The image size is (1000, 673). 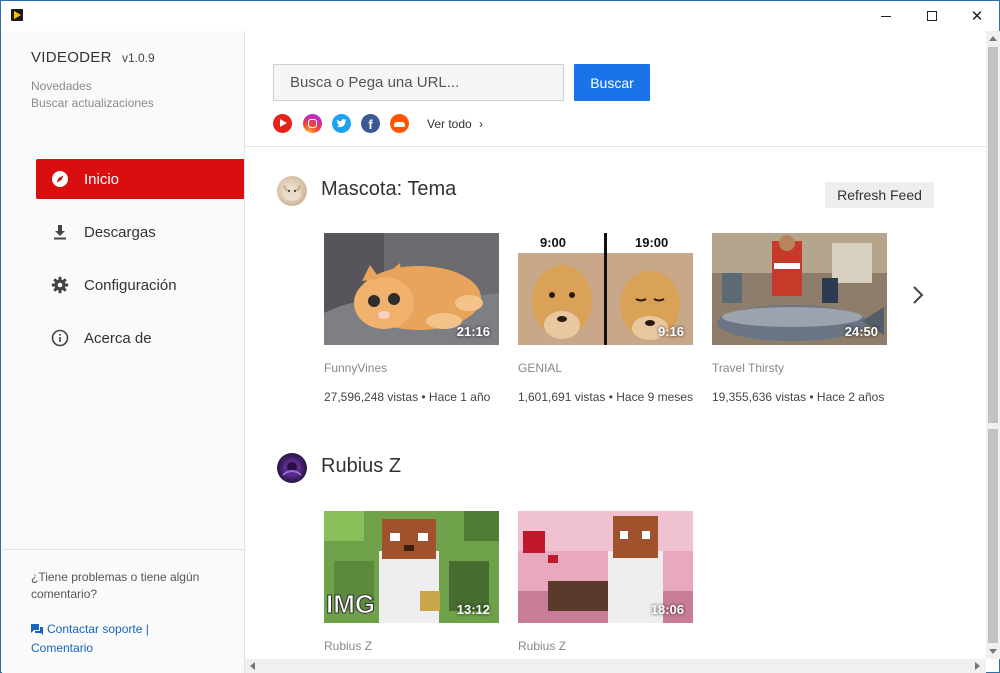 What do you see at coordinates (62, 648) in the screenshot?
I see `comment-link: Comentario` at bounding box center [62, 648].